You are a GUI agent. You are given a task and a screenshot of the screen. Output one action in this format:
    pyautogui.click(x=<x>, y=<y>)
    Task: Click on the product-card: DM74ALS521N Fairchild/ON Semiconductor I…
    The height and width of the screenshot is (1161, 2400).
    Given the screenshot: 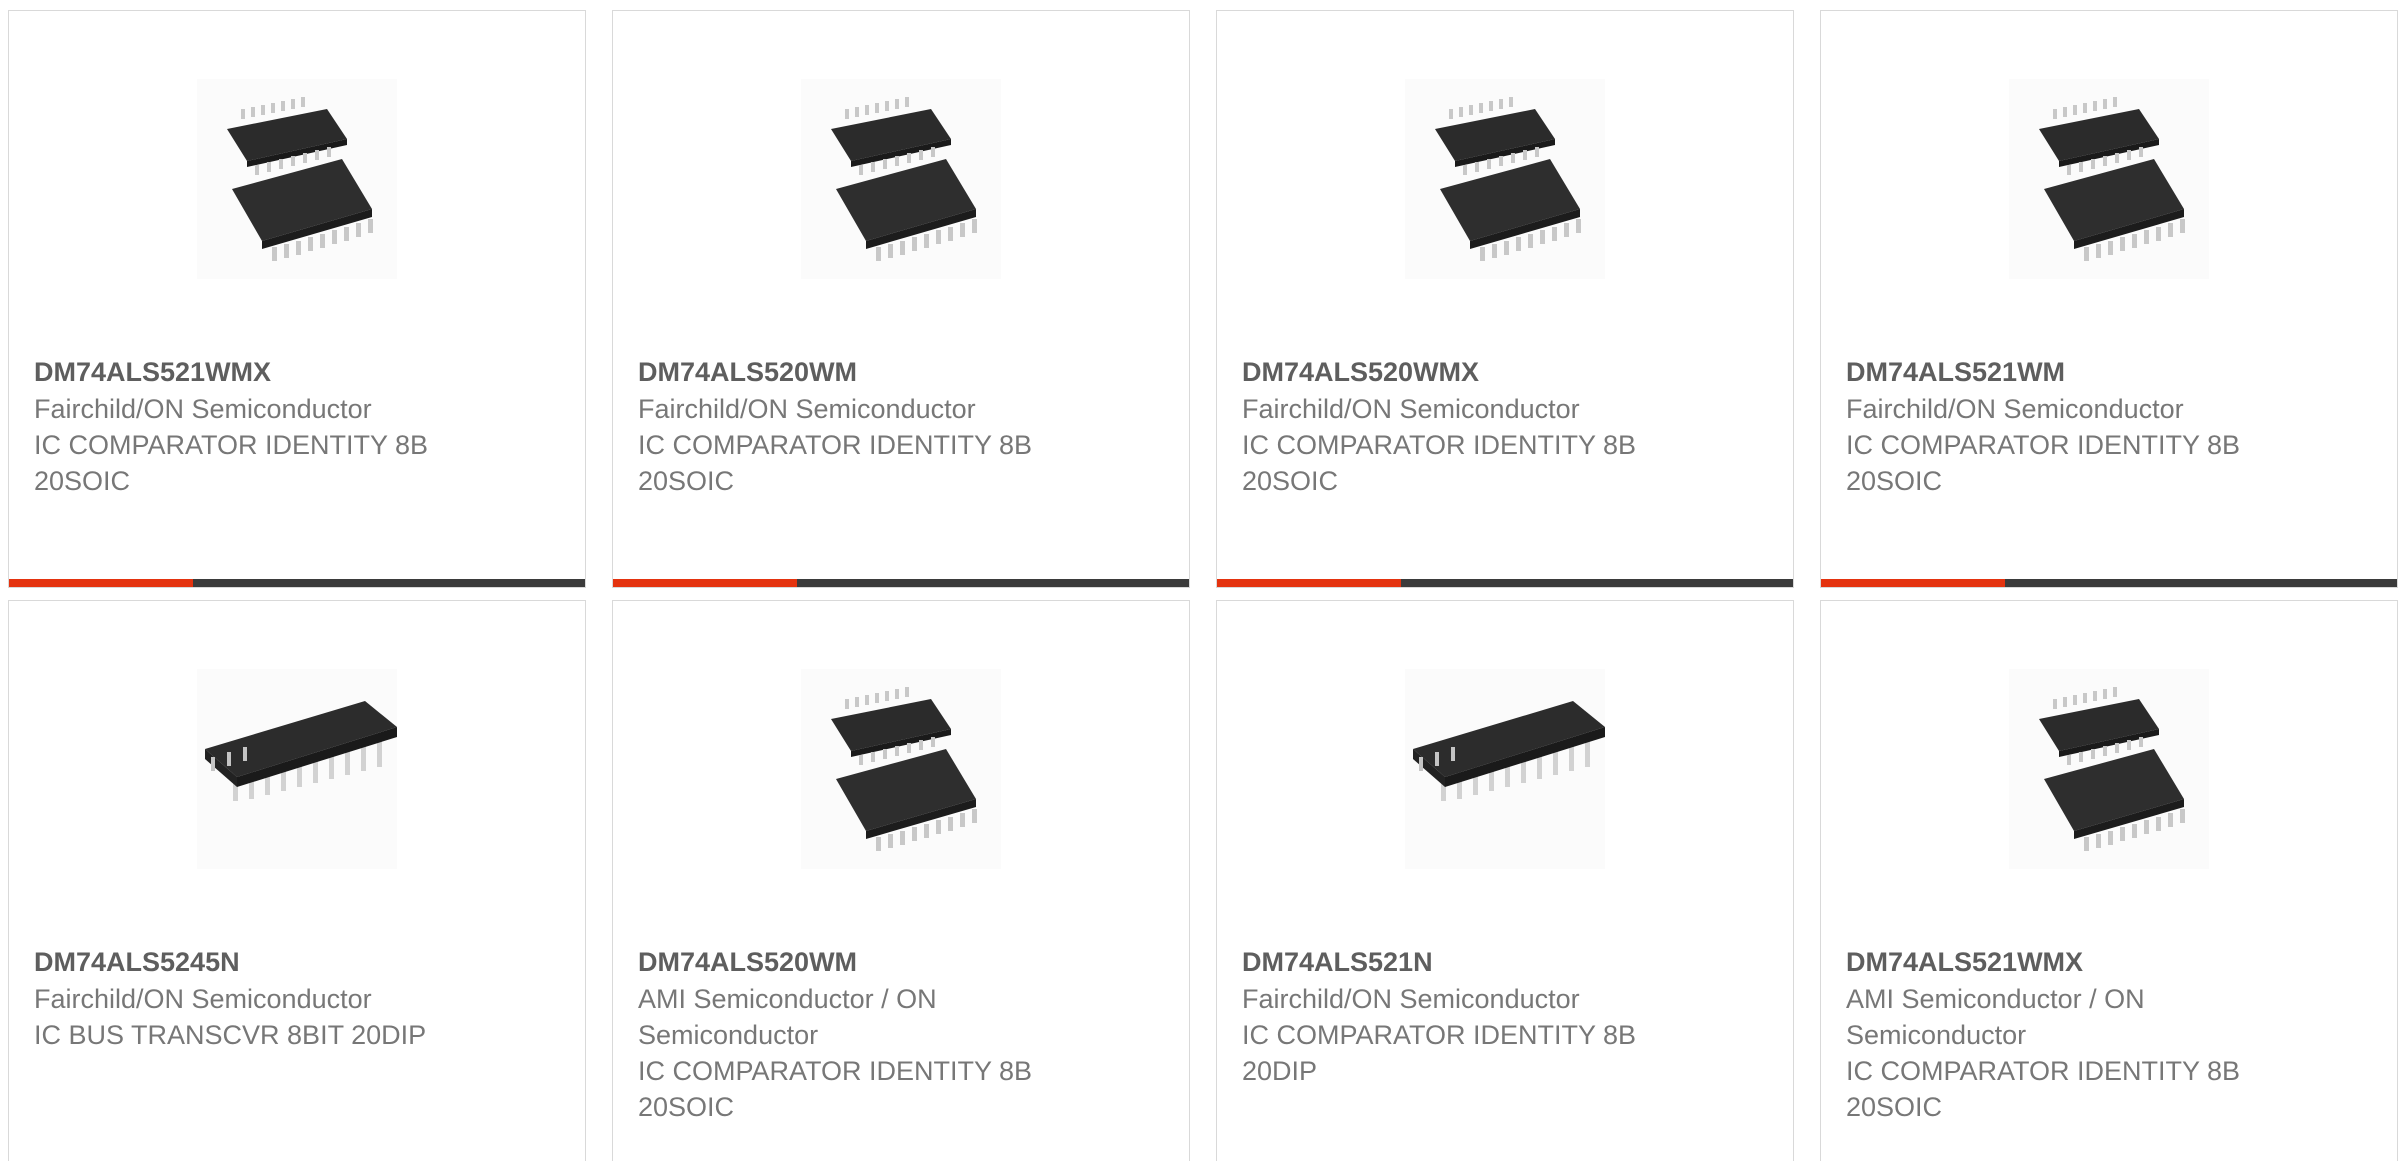 What is the action you would take?
    pyautogui.click(x=1505, y=880)
    